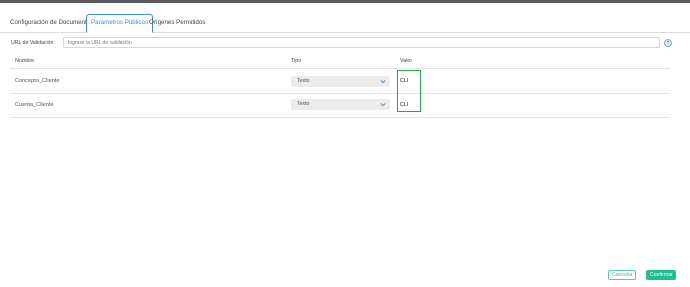 The width and height of the screenshot is (690, 287). What do you see at coordinates (340, 68) in the screenshot?
I see `header-divider` at bounding box center [340, 68].